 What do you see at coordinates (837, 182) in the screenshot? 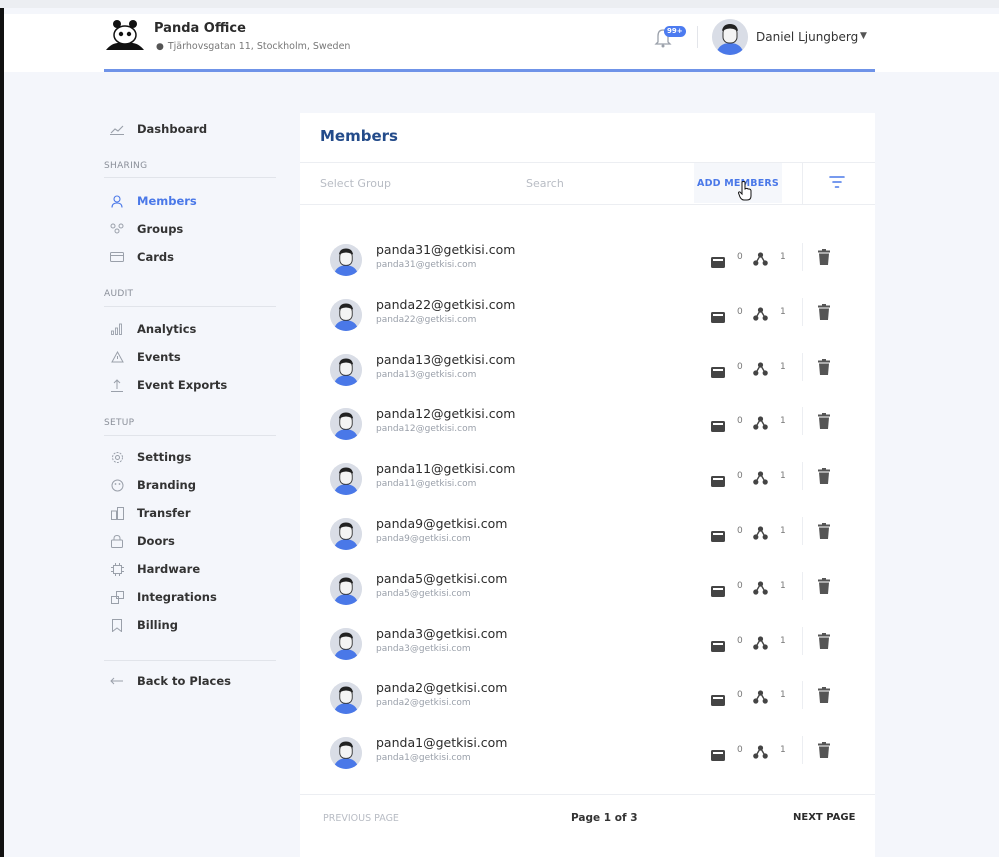
I see `filter-icon` at bounding box center [837, 182].